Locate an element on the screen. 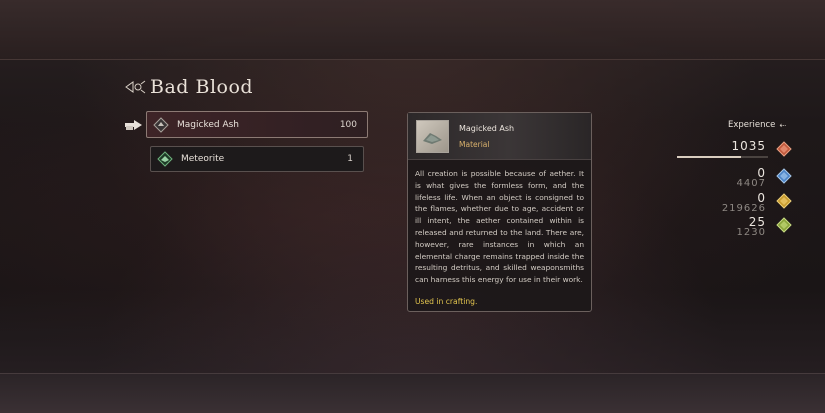 This screenshot has height=413, width=825. top-band is located at coordinates (412, 30).